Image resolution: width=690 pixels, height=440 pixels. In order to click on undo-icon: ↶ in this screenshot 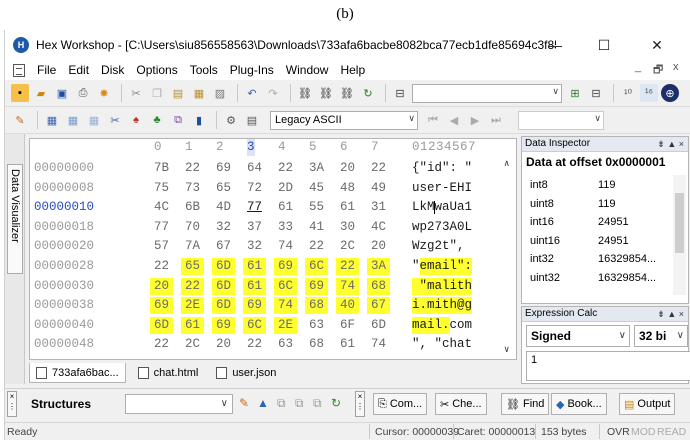, I will do `click(252, 93)`.